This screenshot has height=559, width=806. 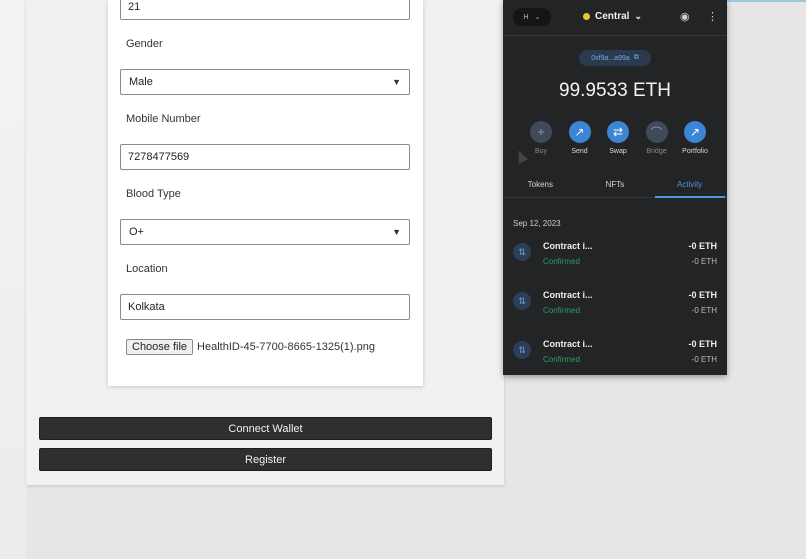 I want to click on wallet-action-bridge: ⌒ Bridge, so click(x=657, y=138).